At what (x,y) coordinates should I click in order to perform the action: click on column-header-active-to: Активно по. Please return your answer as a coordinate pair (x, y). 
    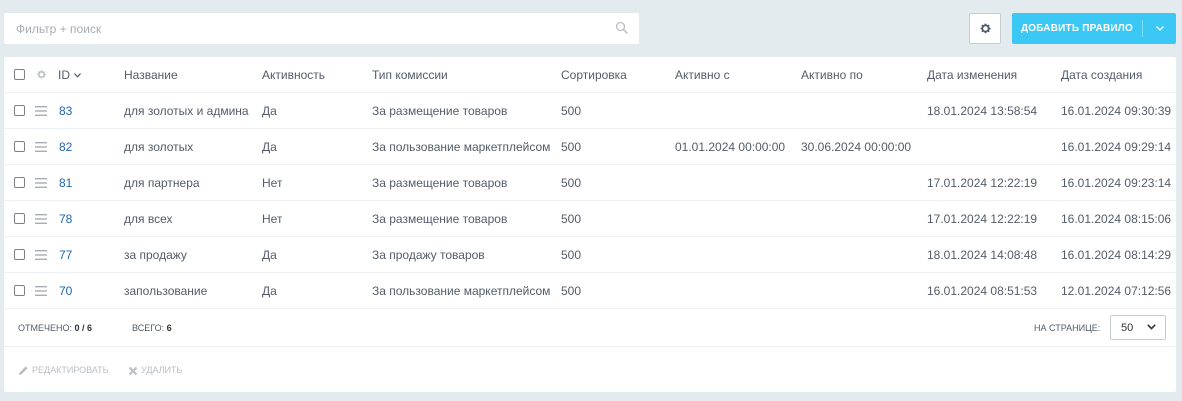
    Looking at the image, I should click on (832, 75).